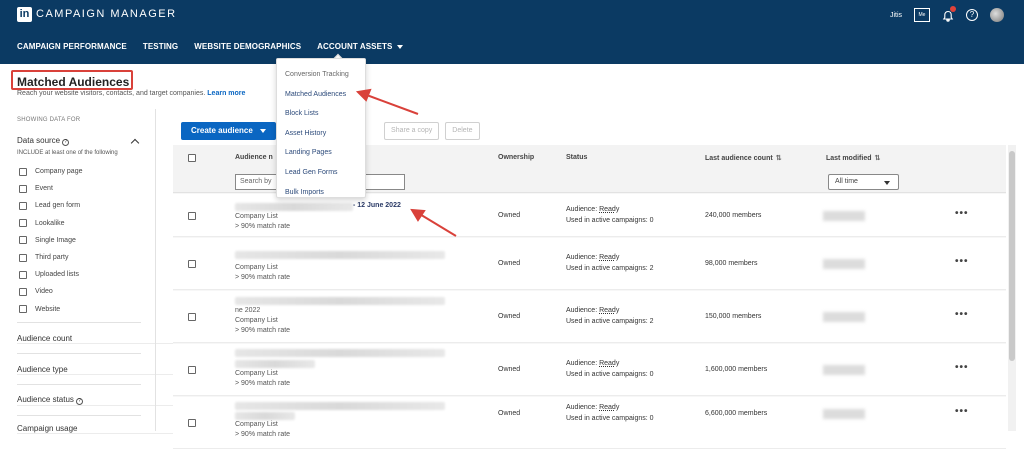 The width and height of the screenshot is (1024, 449). I want to click on source-option-lookalike: Lookalike, so click(79, 223).